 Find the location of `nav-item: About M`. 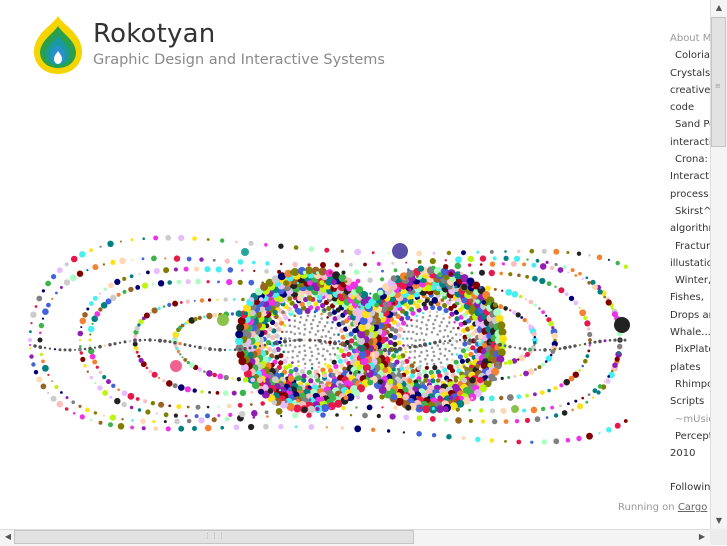

nav-item: About M is located at coordinates (690, 38).